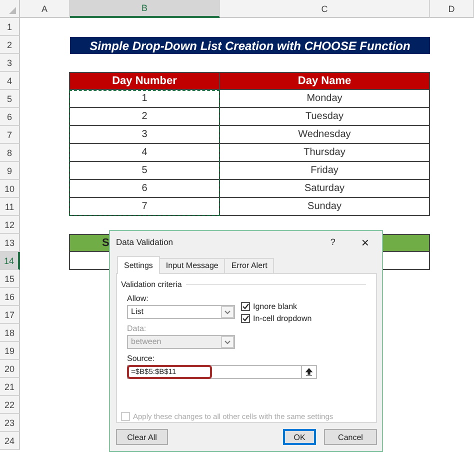 Image resolution: width=474 pixels, height=457 pixels. I want to click on close-button: ×, so click(365, 242).